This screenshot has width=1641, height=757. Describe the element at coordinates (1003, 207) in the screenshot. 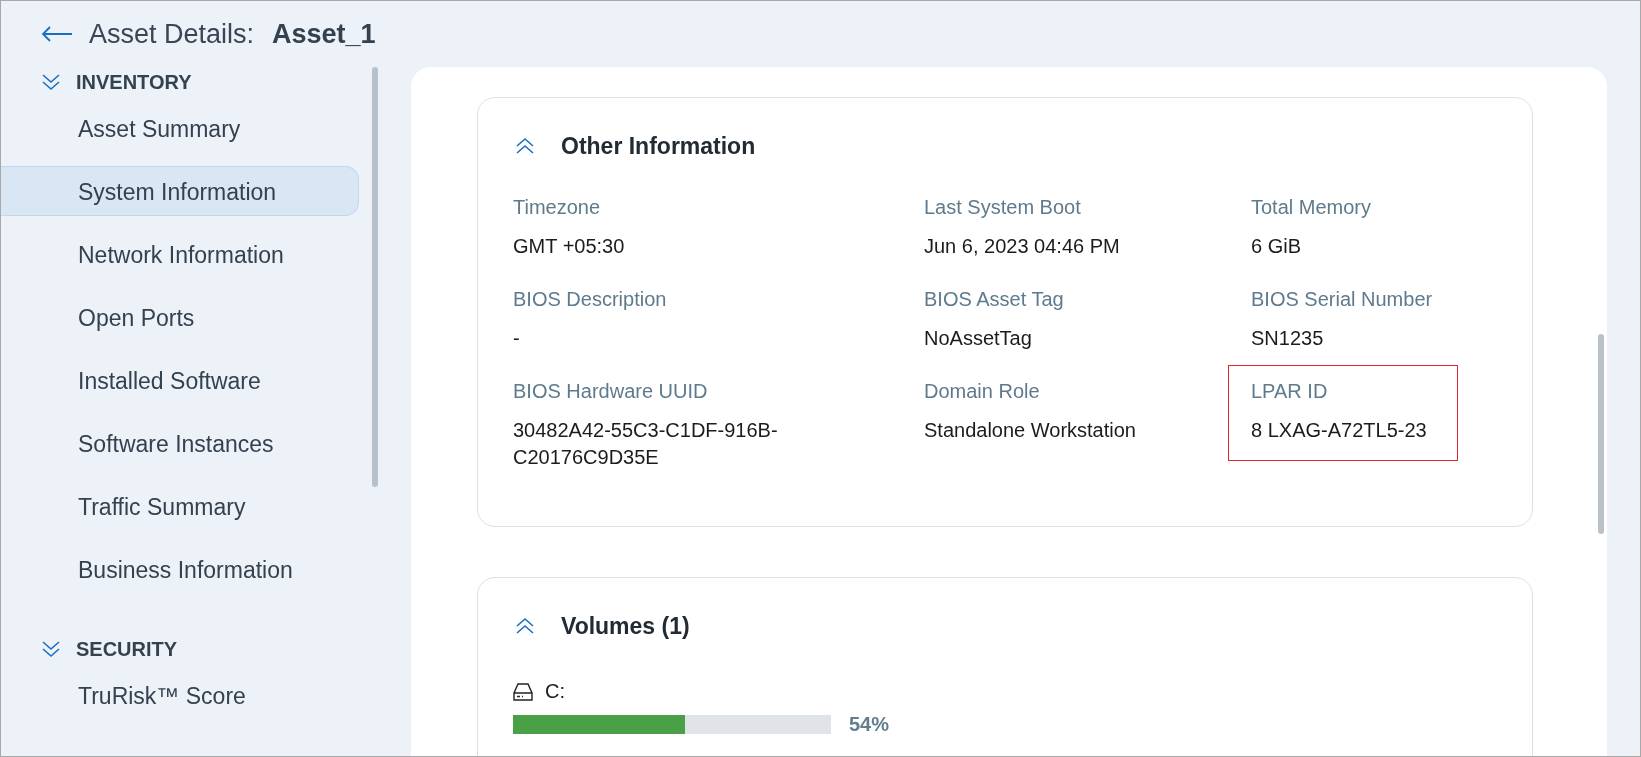

I see `field-label: Last System Boot` at that location.